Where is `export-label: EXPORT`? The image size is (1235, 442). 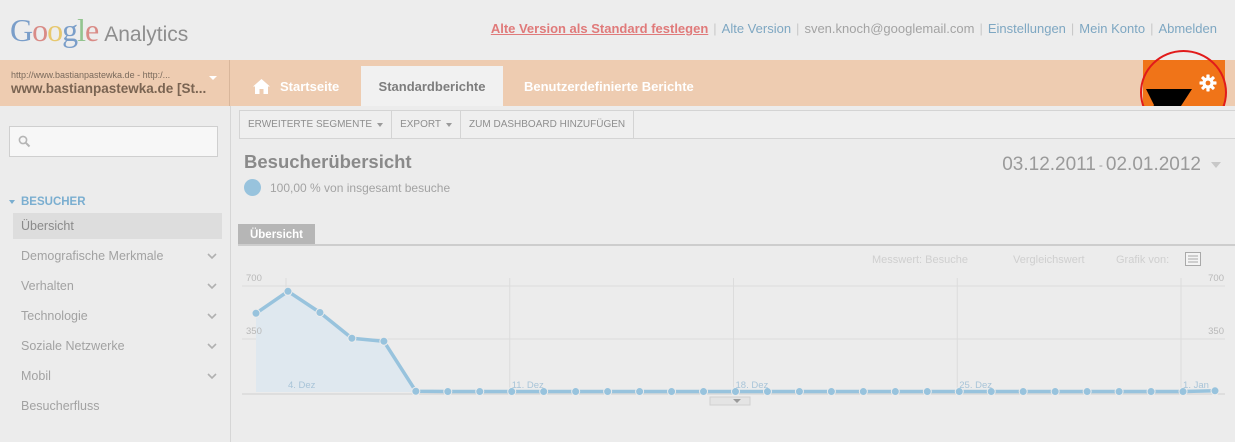
export-label: EXPORT is located at coordinates (421, 124).